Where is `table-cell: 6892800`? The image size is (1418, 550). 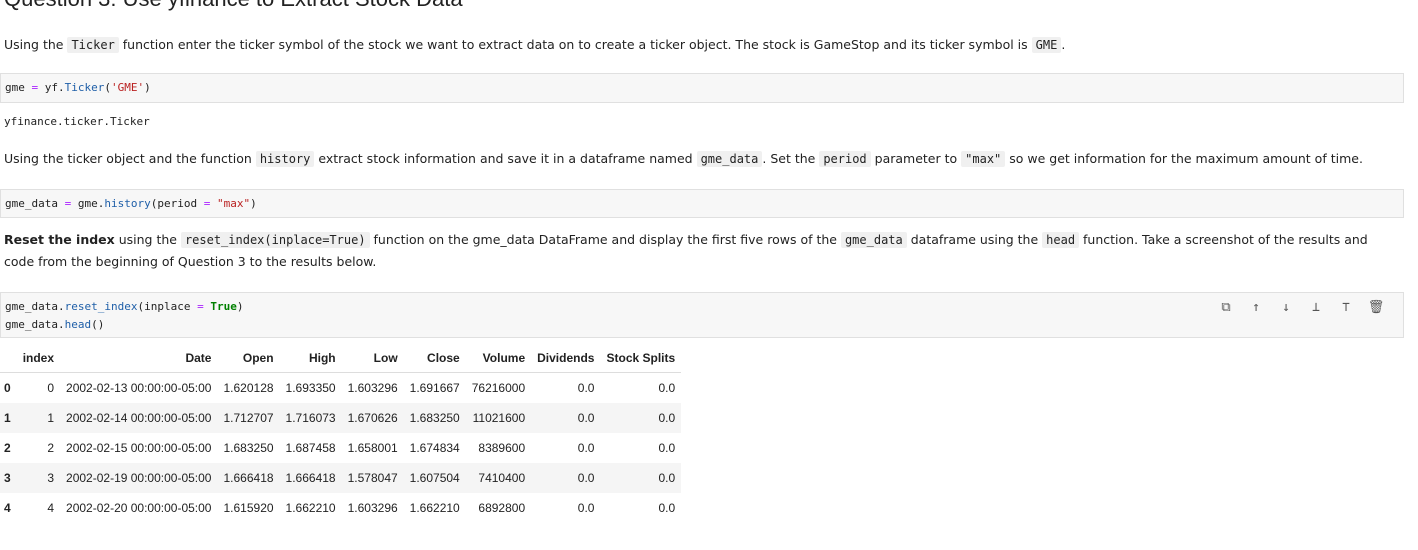 table-cell: 6892800 is located at coordinates (502, 508).